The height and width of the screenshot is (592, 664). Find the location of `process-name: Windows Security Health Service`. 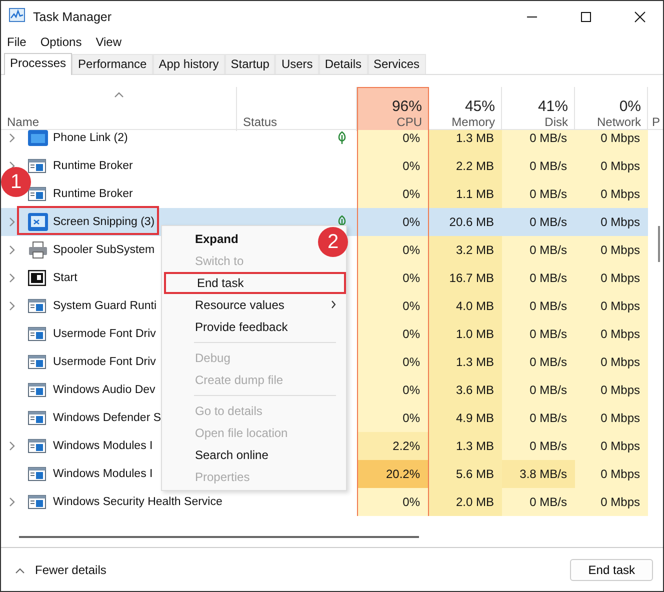

process-name: Windows Security Health Service is located at coordinates (137, 502).